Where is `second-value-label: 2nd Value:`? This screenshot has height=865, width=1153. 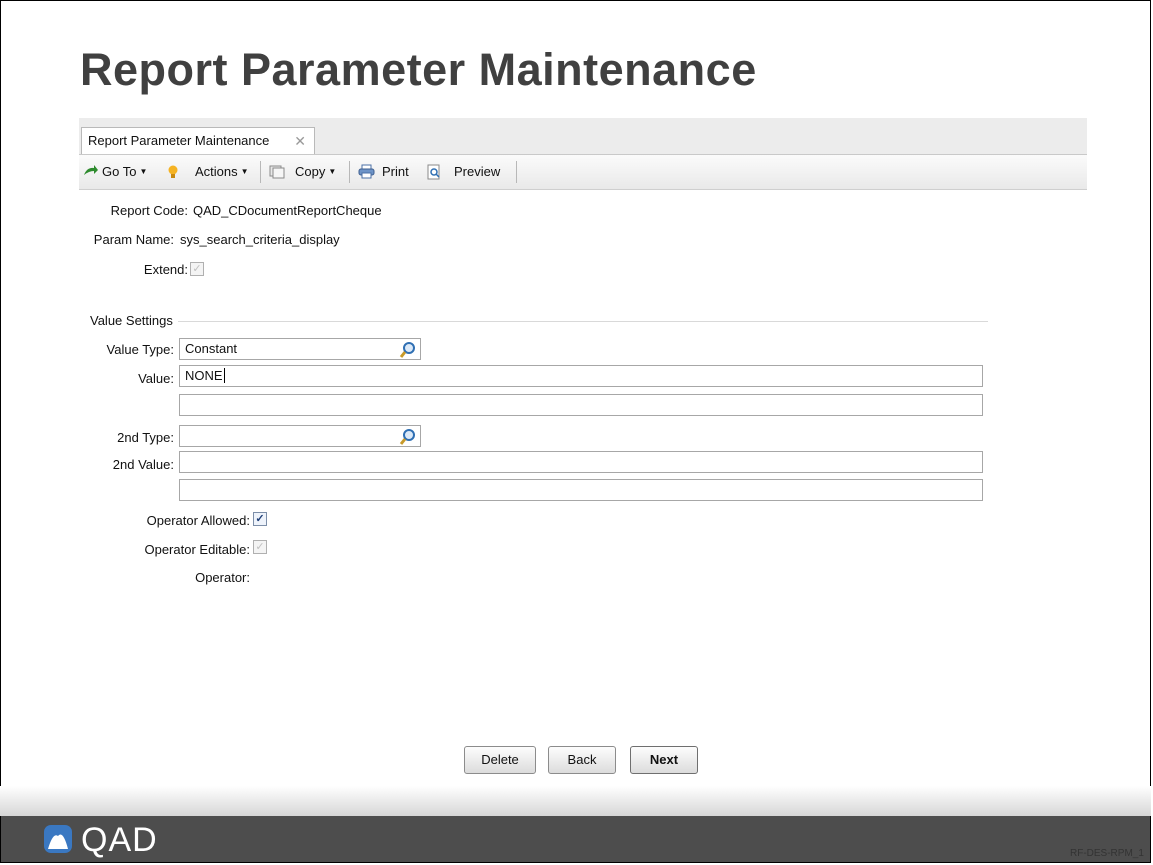 second-value-label: 2nd Value: is located at coordinates (143, 464).